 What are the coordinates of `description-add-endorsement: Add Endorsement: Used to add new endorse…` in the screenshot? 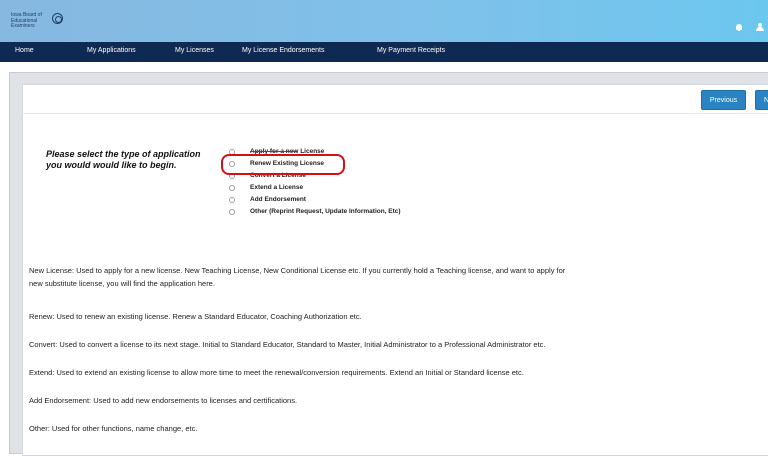 It's located at (163, 400).